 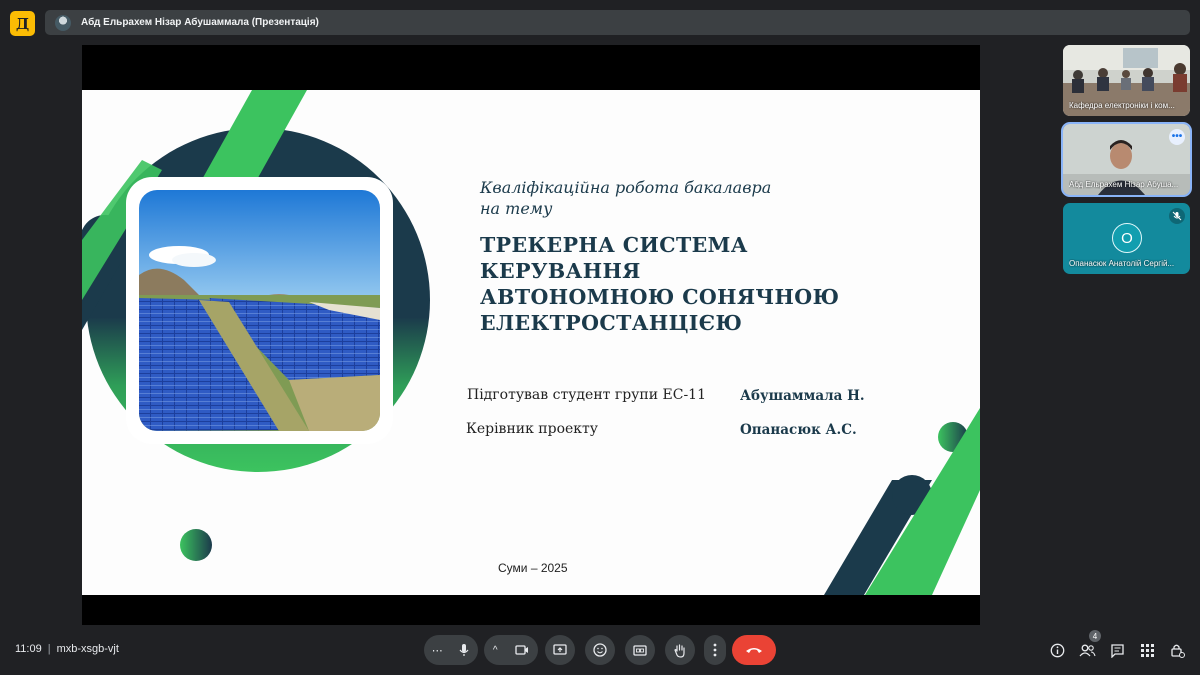 I want to click on more-horiz-icon: •••, so click(x=1177, y=137).